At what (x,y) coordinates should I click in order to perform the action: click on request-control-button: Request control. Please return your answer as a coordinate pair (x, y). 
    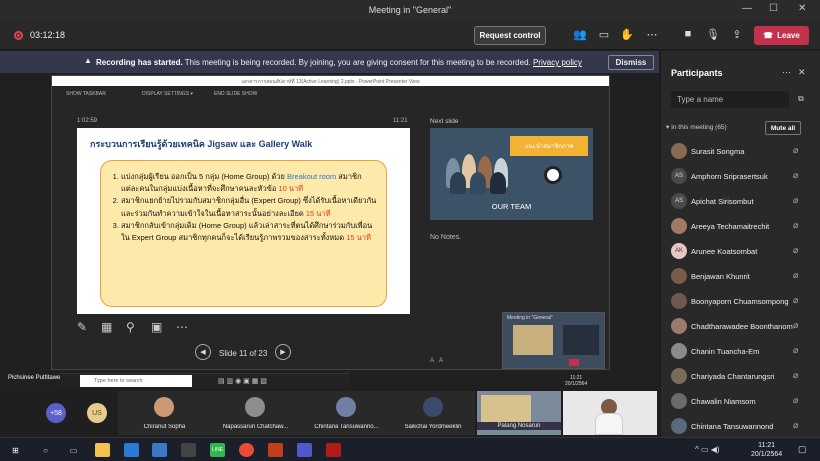
    Looking at the image, I should click on (510, 35).